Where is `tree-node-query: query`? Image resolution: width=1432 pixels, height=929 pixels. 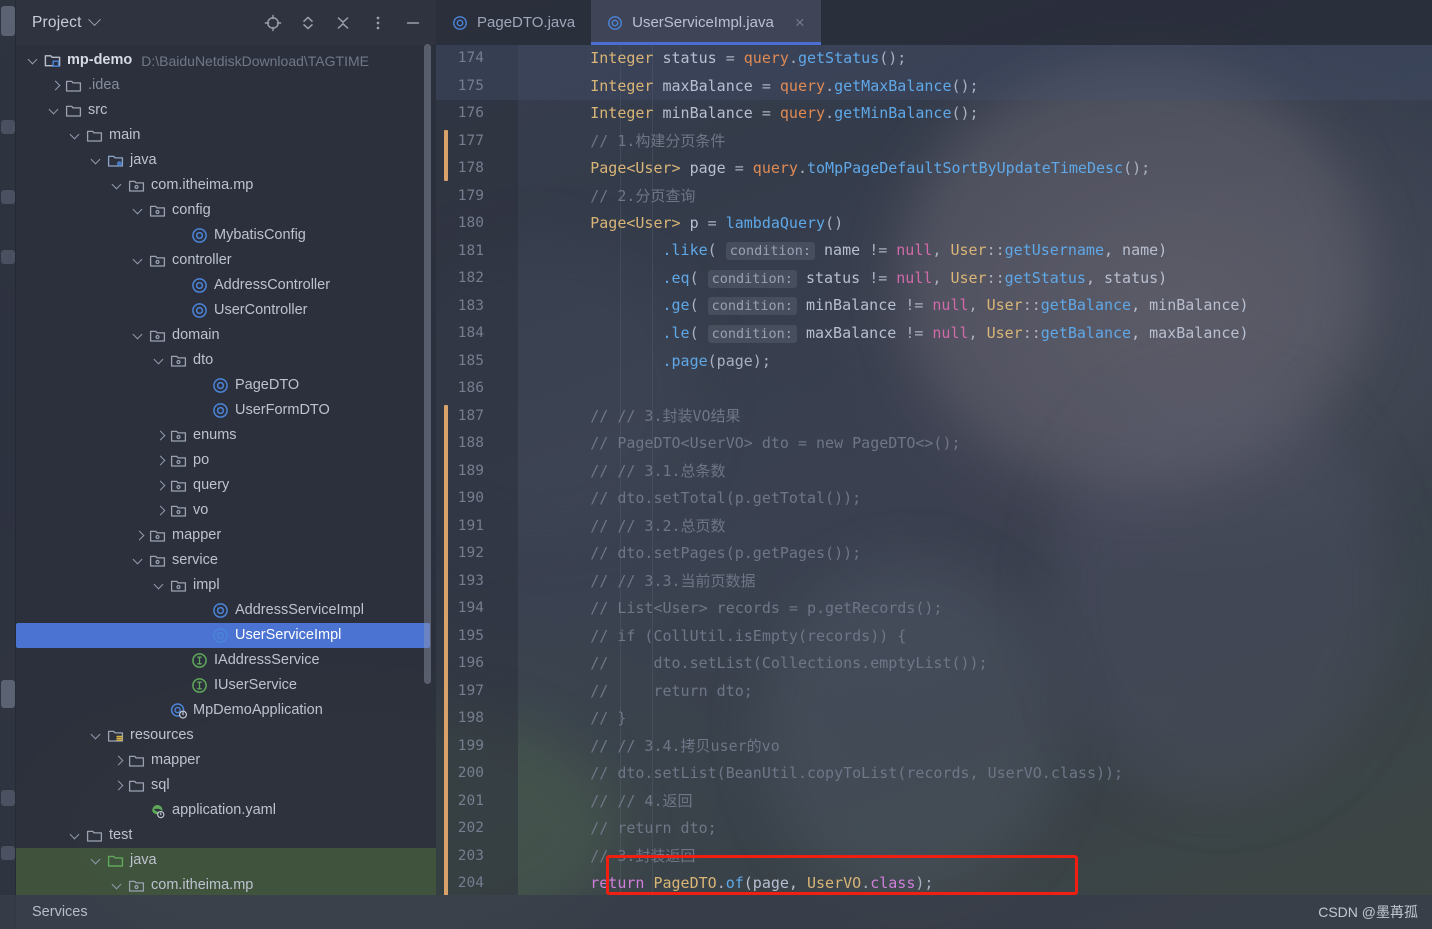 tree-node-query: query is located at coordinates (226, 485).